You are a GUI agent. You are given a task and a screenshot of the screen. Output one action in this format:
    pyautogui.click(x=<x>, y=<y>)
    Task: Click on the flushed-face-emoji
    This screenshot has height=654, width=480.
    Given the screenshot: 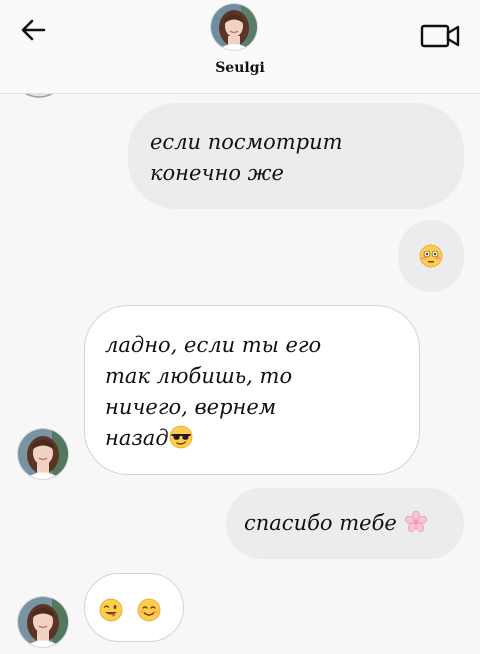 What is the action you would take?
    pyautogui.click(x=431, y=256)
    